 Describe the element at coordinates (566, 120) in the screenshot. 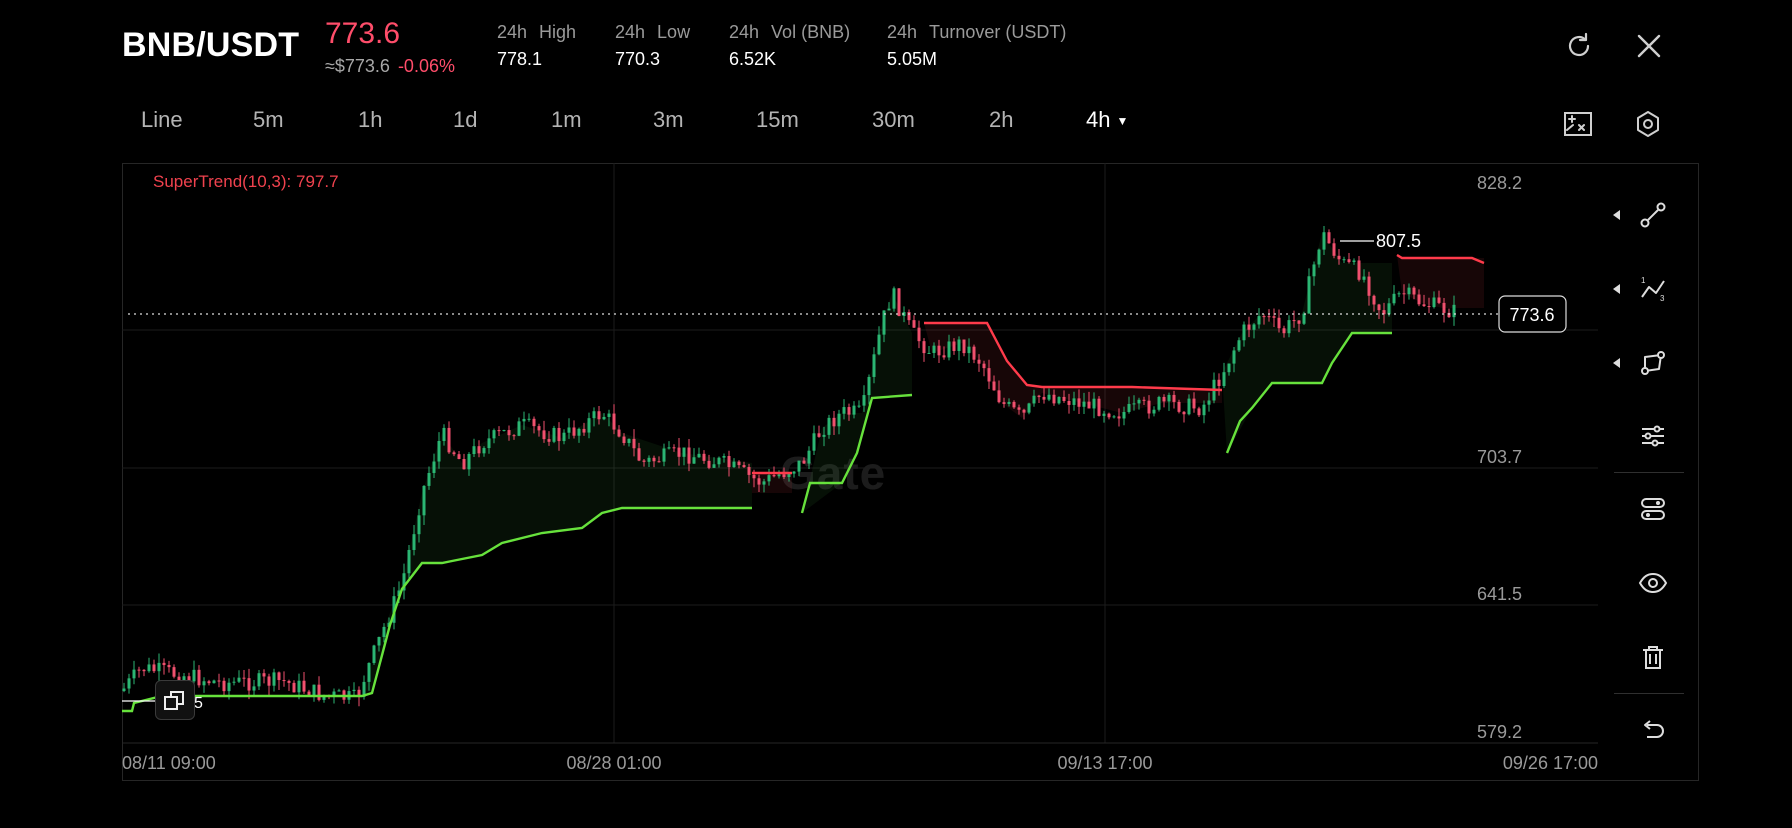

I see `tab-1m: 1m` at that location.